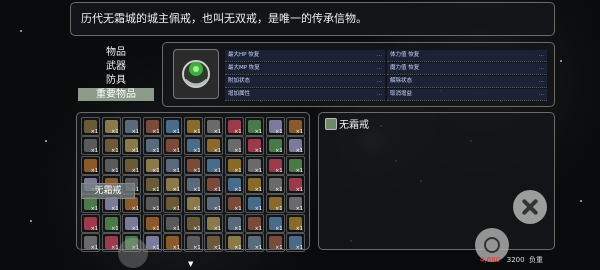 The height and width of the screenshot is (270, 600). Describe the element at coordinates (116, 52) in the screenshot. I see `category-items: 物品` at that location.